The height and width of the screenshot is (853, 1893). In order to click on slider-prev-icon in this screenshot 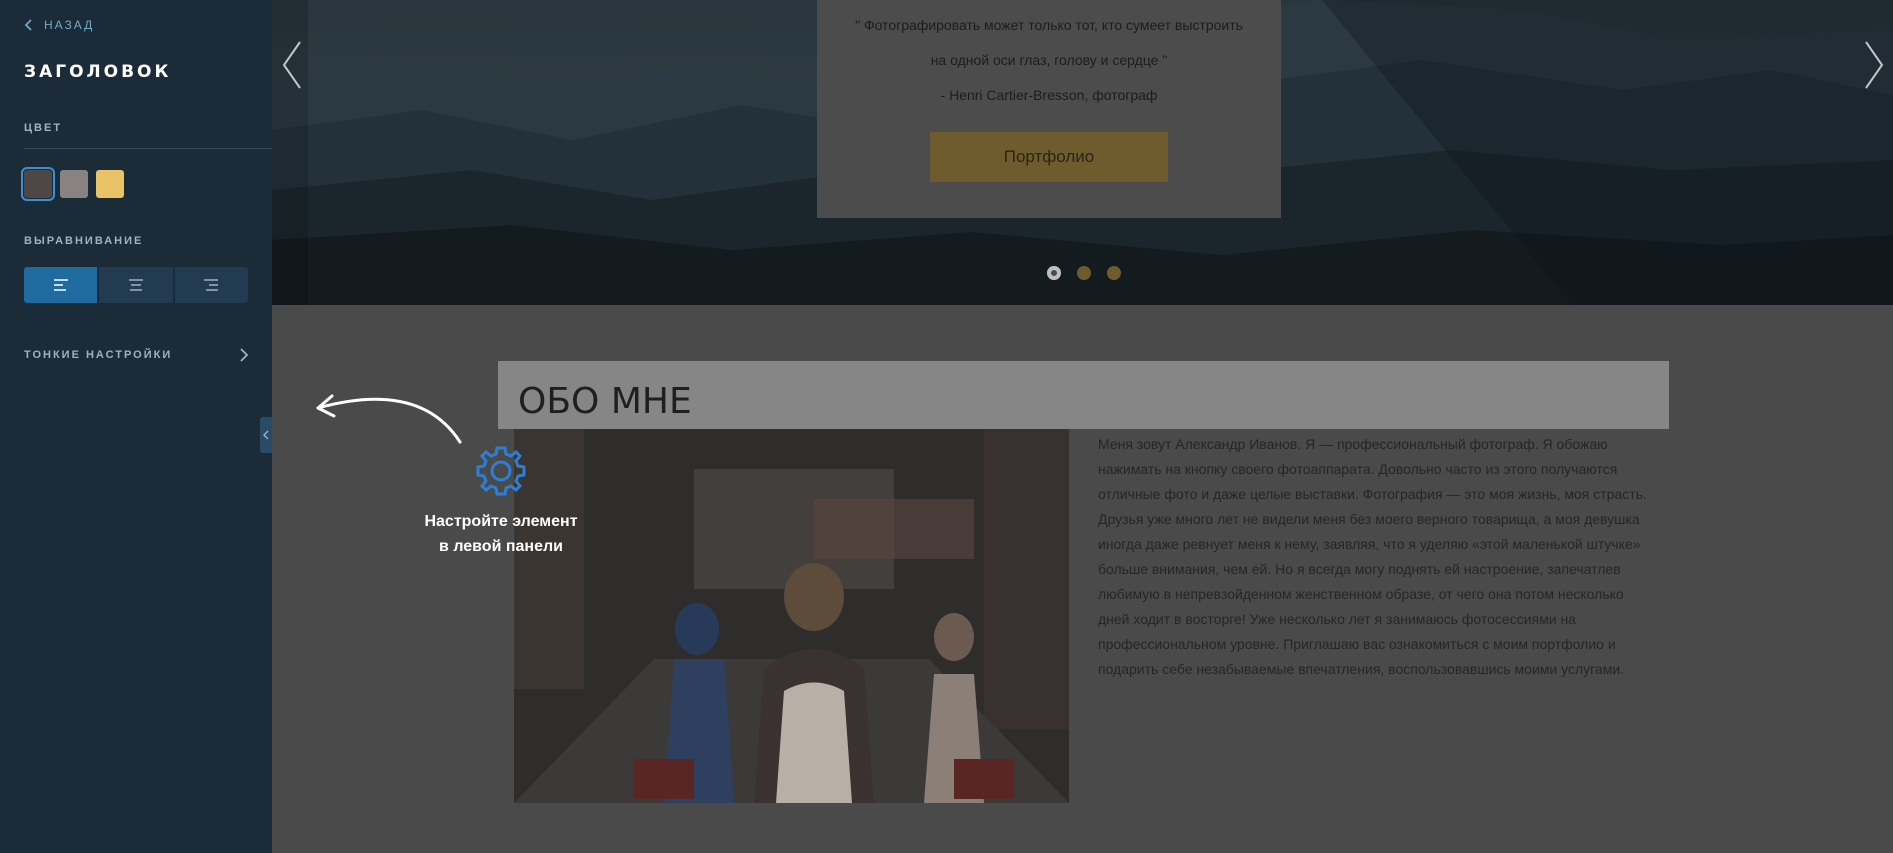, I will do `click(292, 65)`.